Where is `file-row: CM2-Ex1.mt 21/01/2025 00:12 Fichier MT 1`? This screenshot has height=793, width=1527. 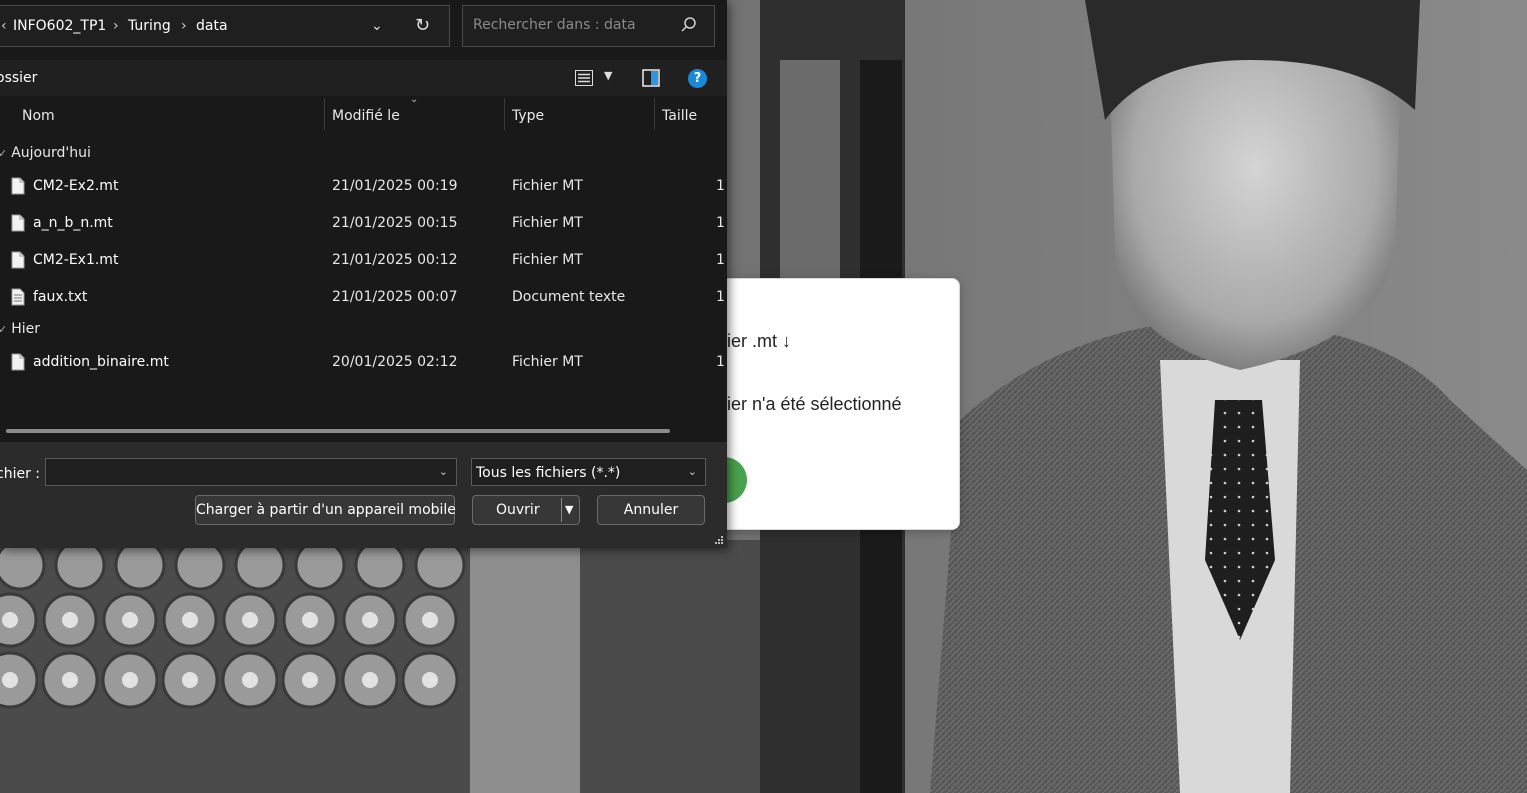 file-row: CM2-Ex1.mt 21/01/2025 00:12 Fichier MT 1 is located at coordinates (363, 269).